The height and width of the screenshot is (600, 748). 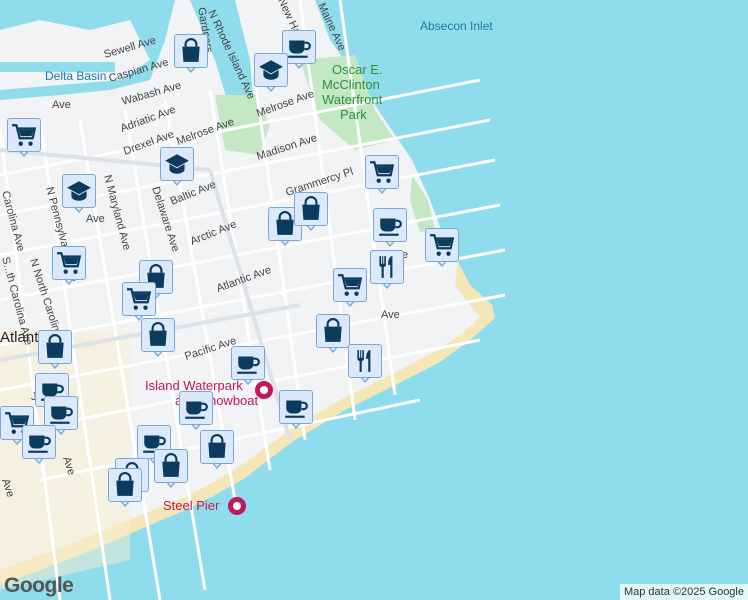 What do you see at coordinates (353, 114) in the screenshot?
I see `park-label-4: Park` at bounding box center [353, 114].